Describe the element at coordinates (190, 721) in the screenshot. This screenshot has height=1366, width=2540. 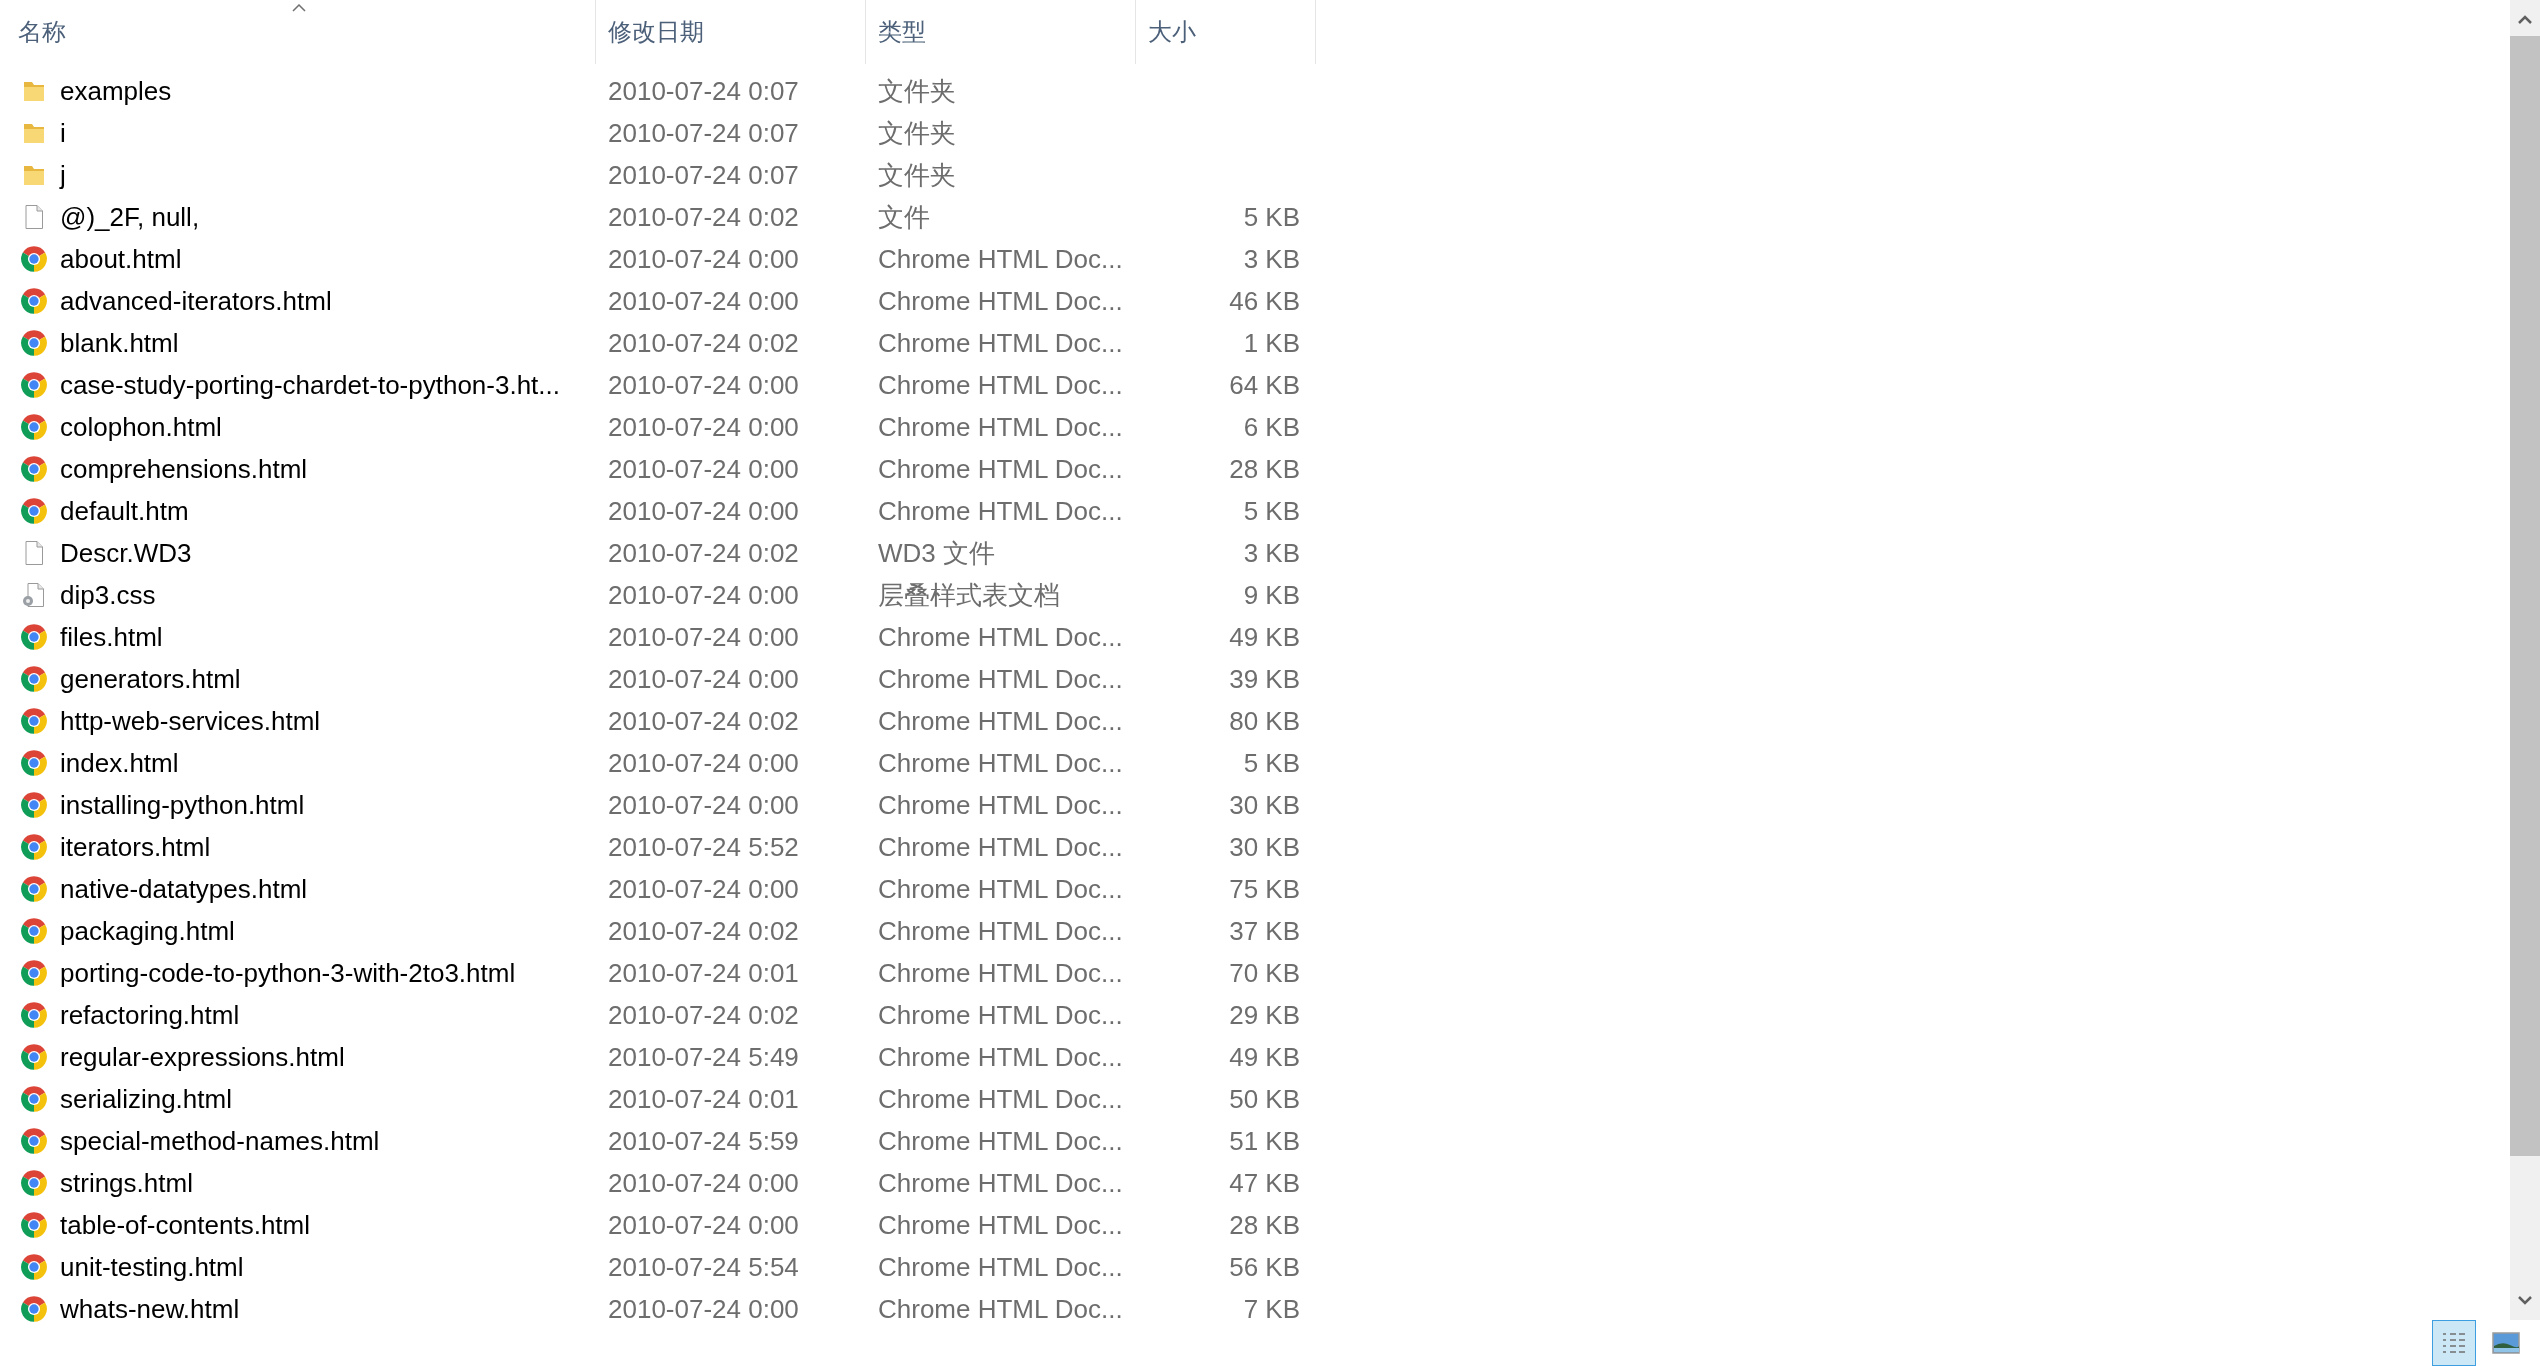
I see `file-name: http-web-services.html` at that location.